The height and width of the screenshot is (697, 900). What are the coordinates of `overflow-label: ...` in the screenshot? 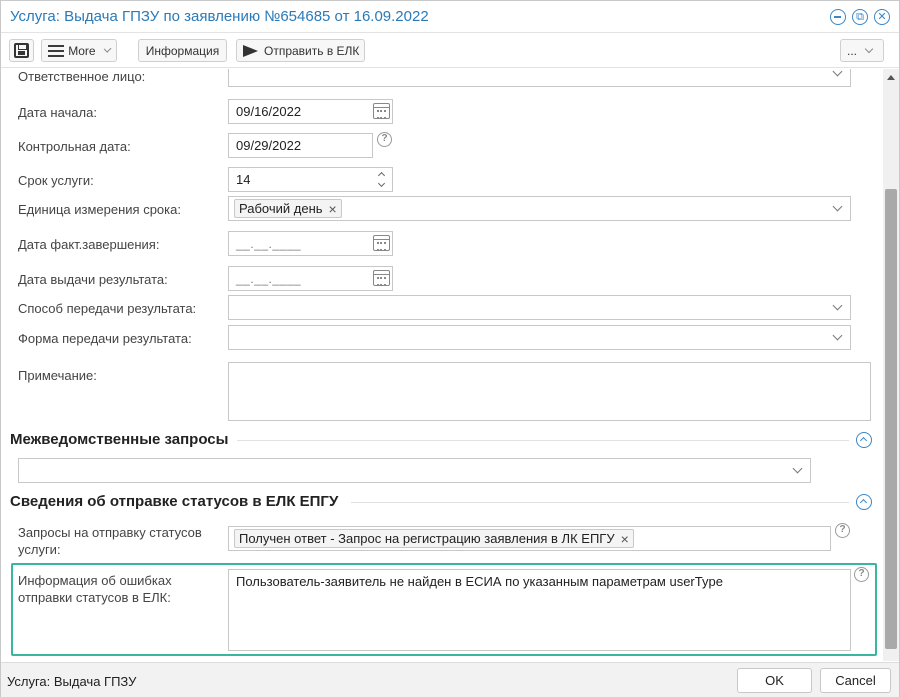 It's located at (852, 50).